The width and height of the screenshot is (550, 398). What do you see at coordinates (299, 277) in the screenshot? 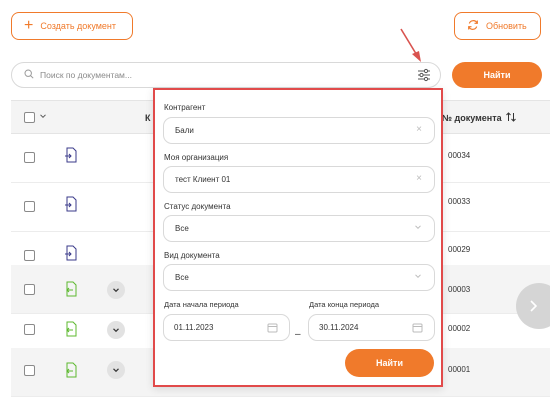
I see `doc-type-select: Все` at bounding box center [299, 277].